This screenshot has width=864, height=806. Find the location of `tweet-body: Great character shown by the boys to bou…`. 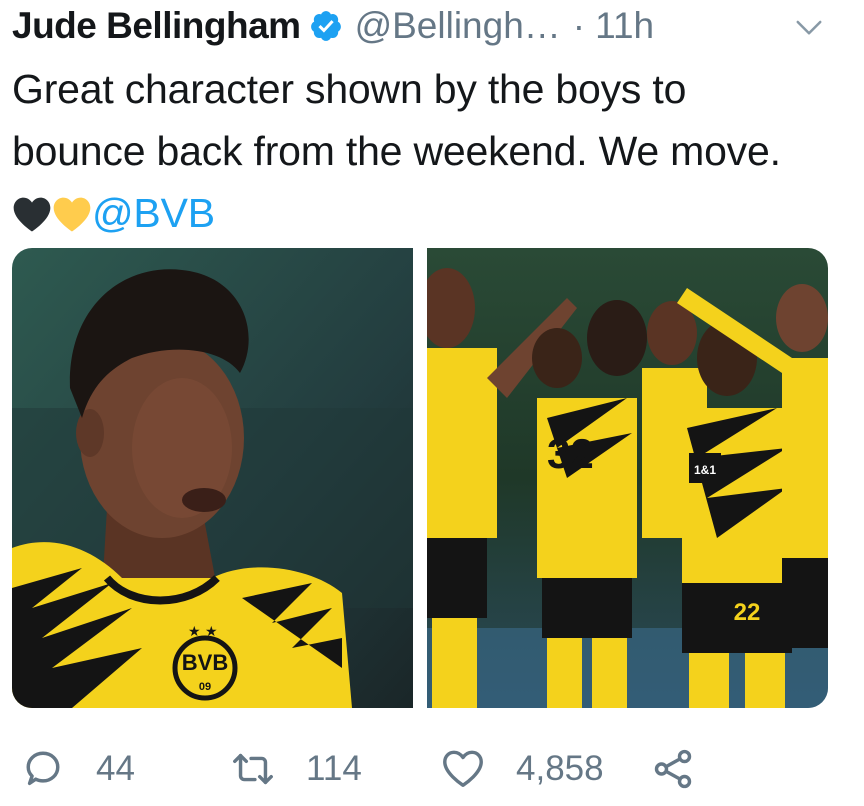

tweet-body: Great character shown by the boys to bou… is located at coordinates (396, 120).